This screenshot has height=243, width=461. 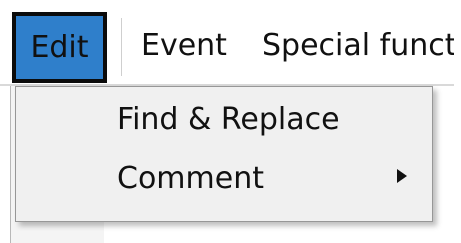 What do you see at coordinates (59, 47) in the screenshot?
I see `menu-edit: Edit` at bounding box center [59, 47].